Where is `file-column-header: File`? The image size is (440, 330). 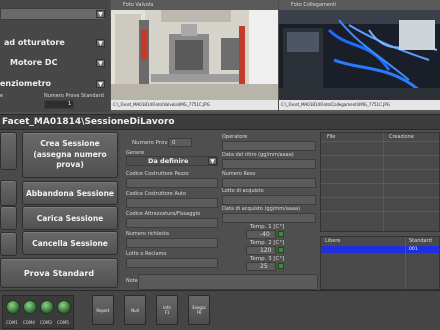 file-column-header: File is located at coordinates (331, 137).